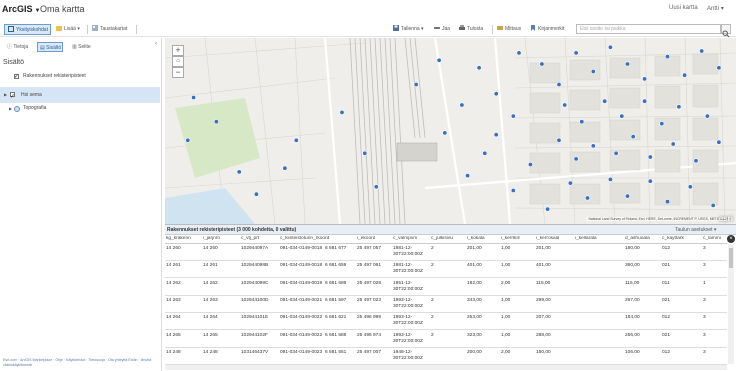 This screenshot has width=736, height=371. What do you see at coordinates (673, 238) in the screenshot?
I see `column-header: c_kayttark` at bounding box center [673, 238].